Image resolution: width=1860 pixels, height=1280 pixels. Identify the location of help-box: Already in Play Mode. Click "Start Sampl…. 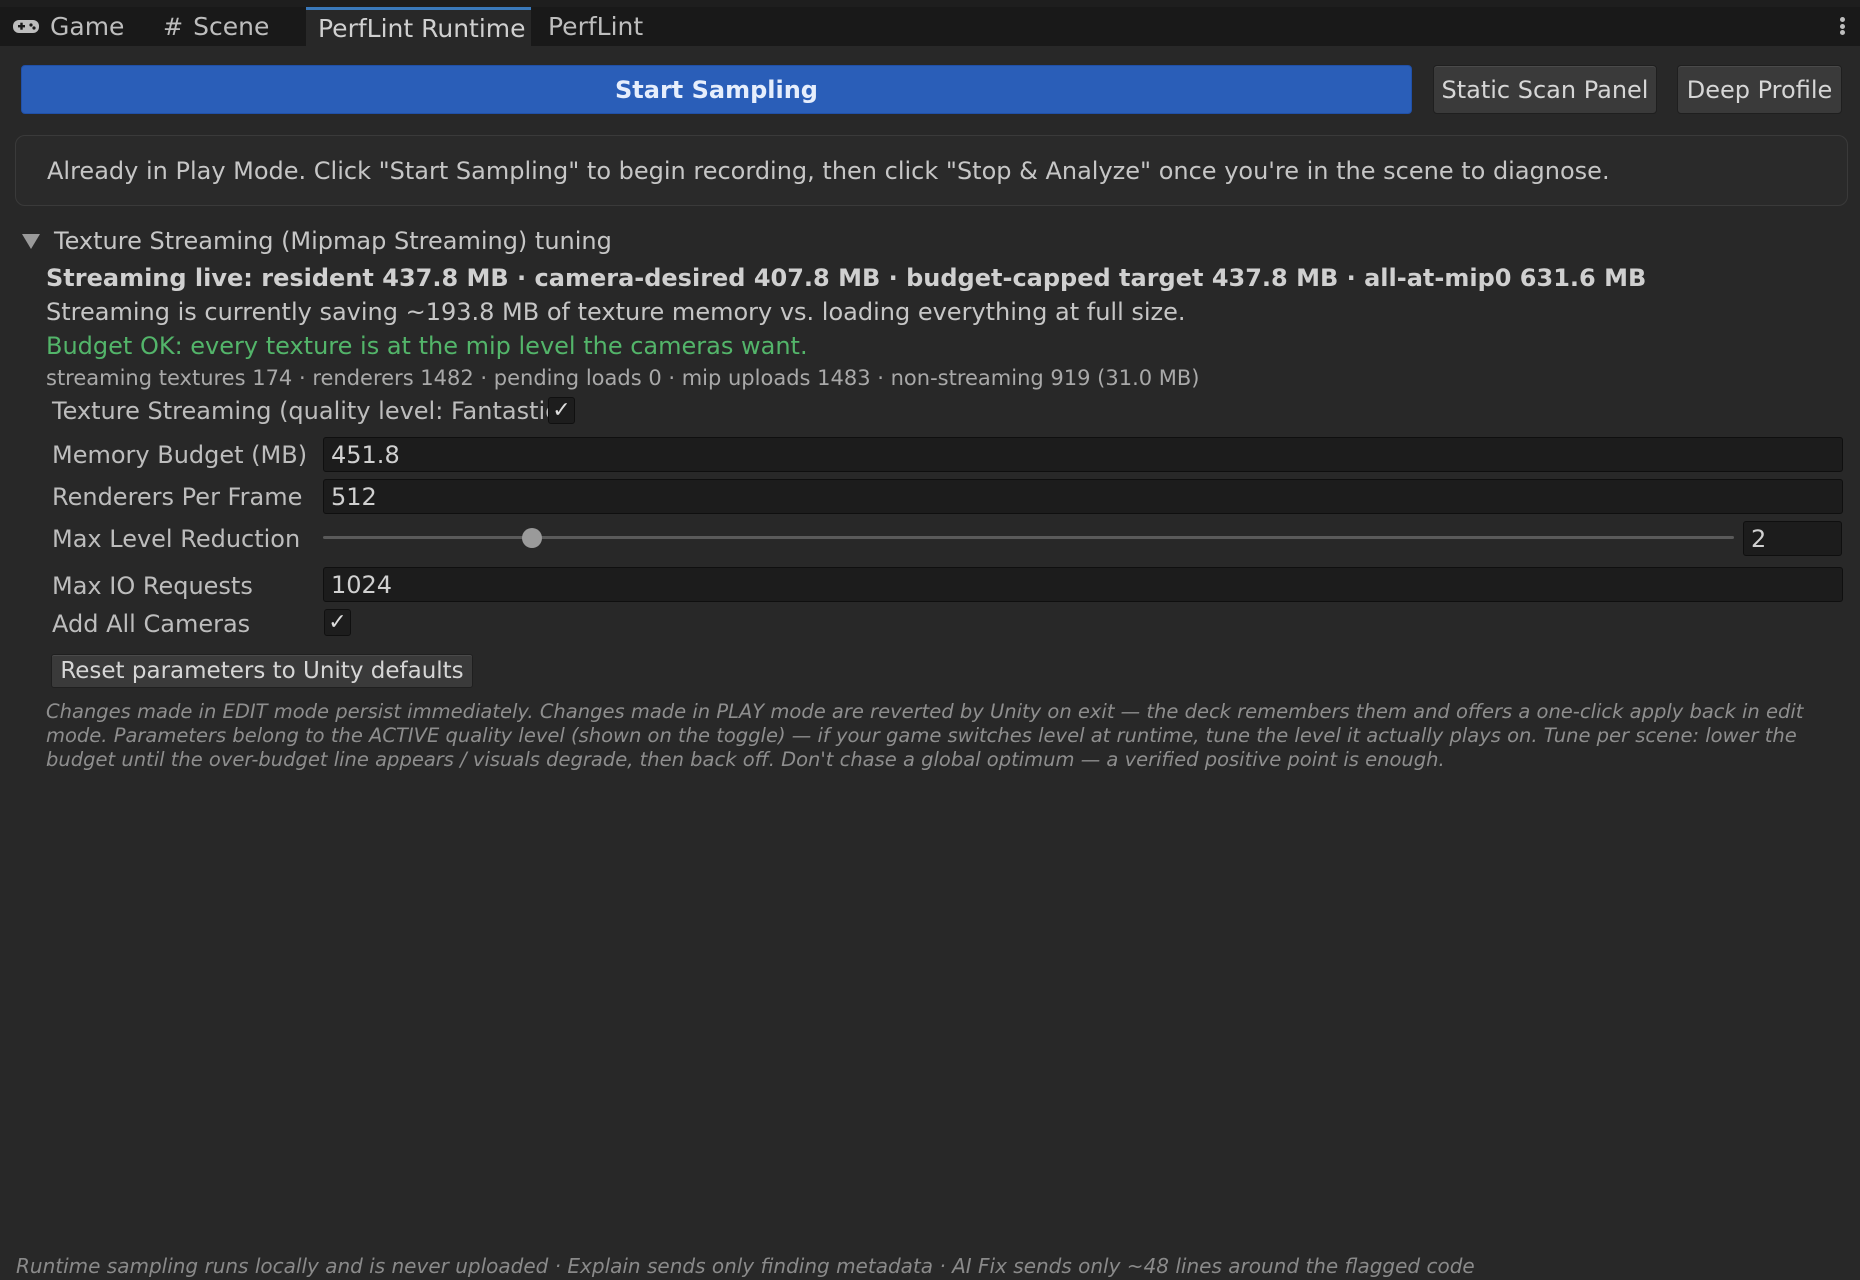
(931, 170).